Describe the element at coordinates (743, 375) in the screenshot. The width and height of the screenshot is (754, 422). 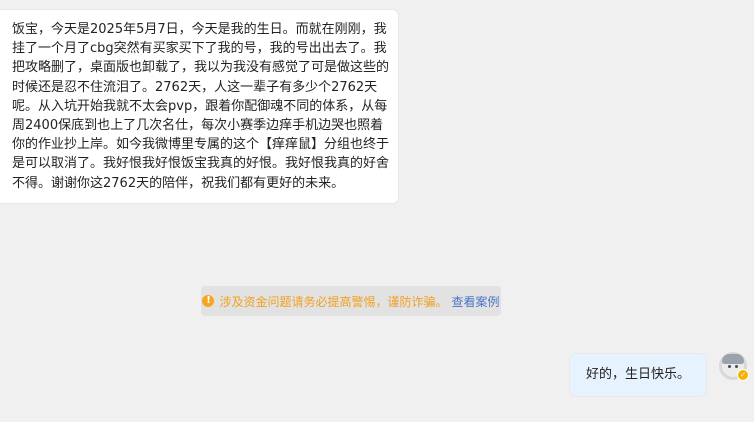
I see `verified-badge-icon: ✓` at that location.